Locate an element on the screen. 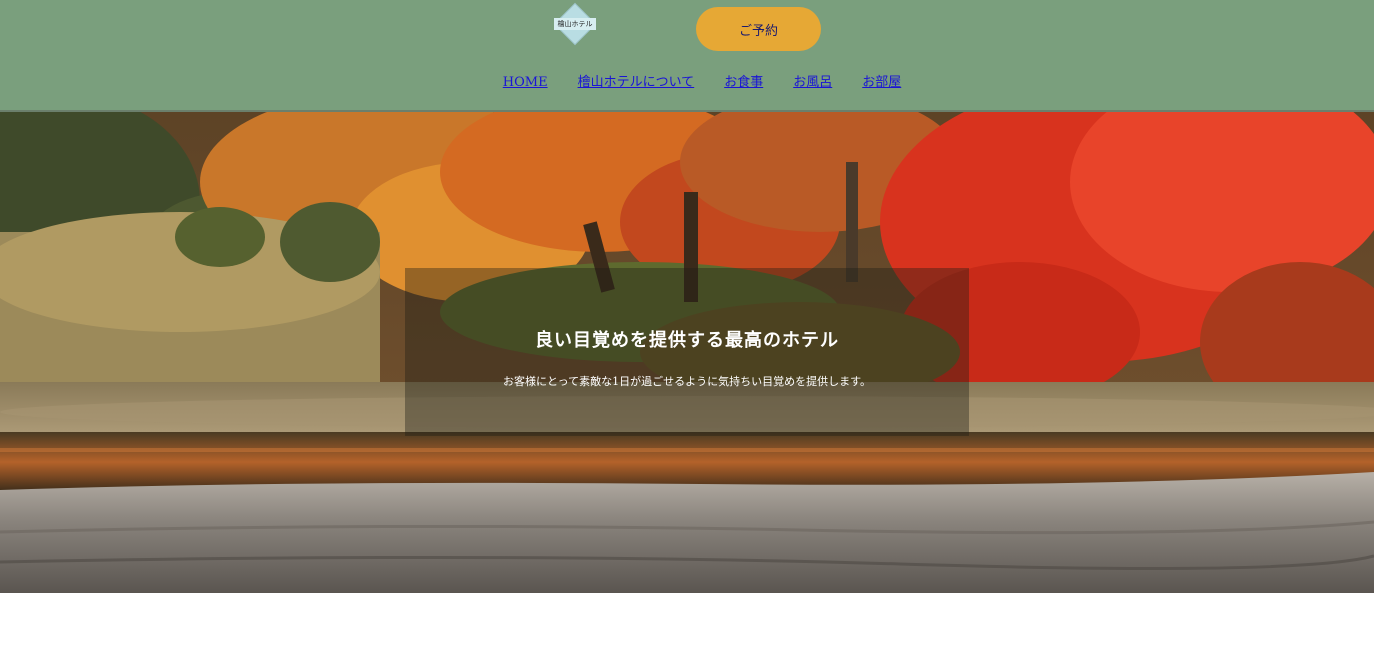  nav-link-about: 檜山ホテルについて is located at coordinates (636, 84).